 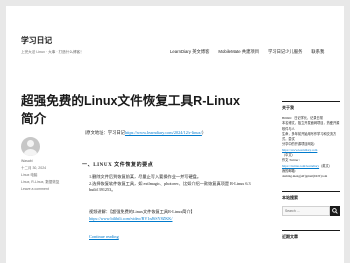 I want to click on category-link: Linux 电脑, so click(x=48, y=175).